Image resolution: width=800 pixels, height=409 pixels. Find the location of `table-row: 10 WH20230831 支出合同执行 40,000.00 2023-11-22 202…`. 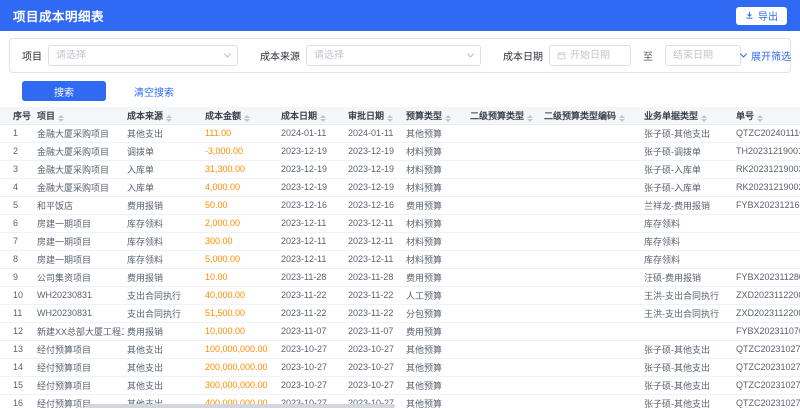

table-row: 10 WH20230831 支出合同执行 40,000.00 2023-11-22 202… is located at coordinates (400, 295).